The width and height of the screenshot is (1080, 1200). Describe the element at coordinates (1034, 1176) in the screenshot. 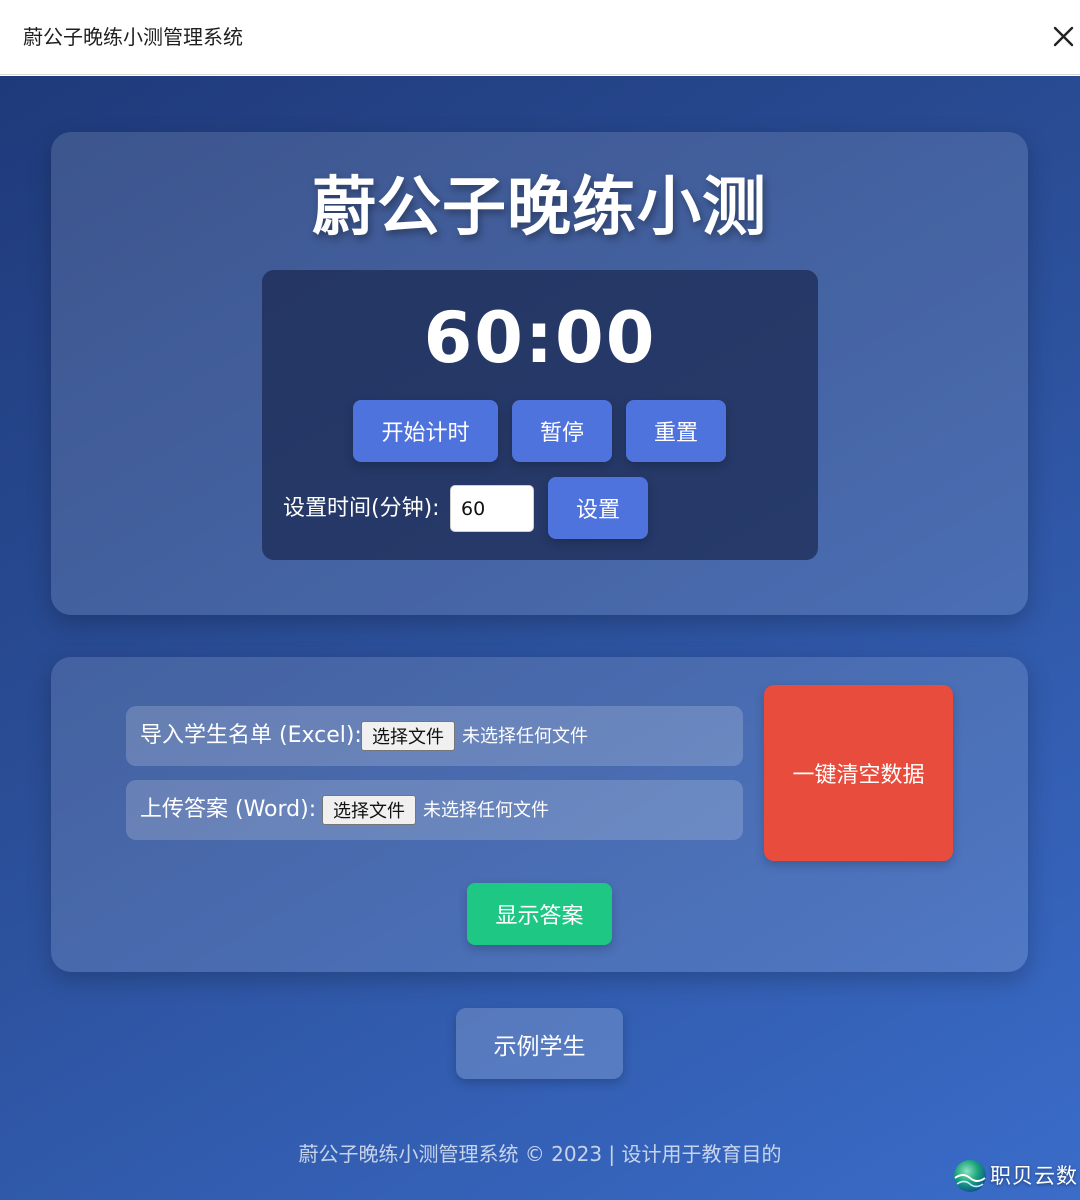

I see `watermark-text: 职贝云数` at that location.